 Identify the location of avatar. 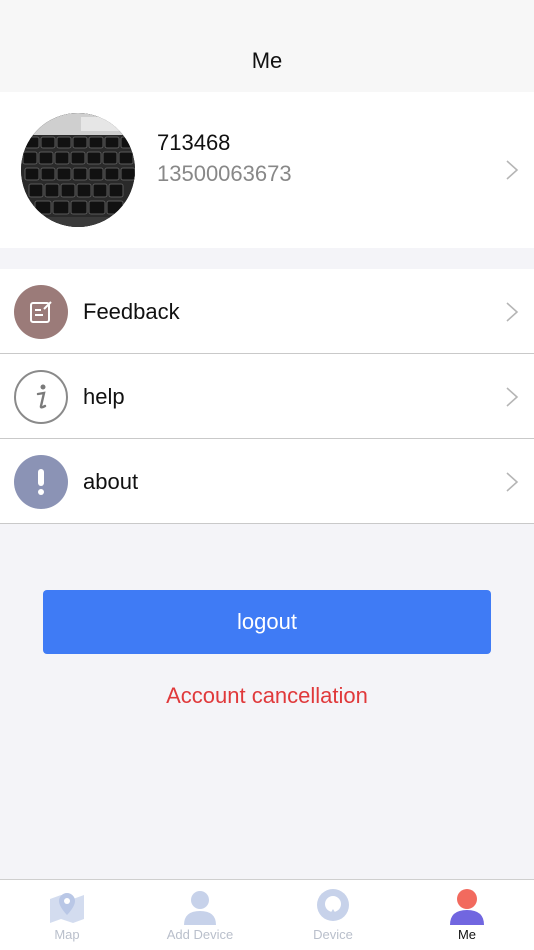
(78, 170).